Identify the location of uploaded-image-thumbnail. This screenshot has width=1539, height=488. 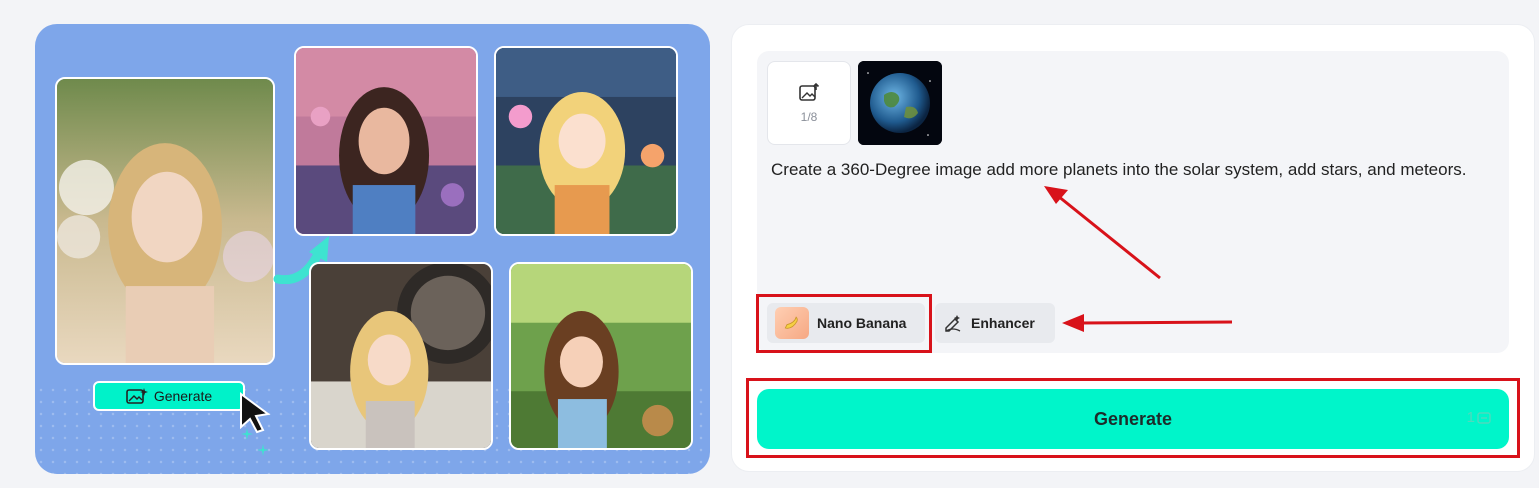
(900, 103).